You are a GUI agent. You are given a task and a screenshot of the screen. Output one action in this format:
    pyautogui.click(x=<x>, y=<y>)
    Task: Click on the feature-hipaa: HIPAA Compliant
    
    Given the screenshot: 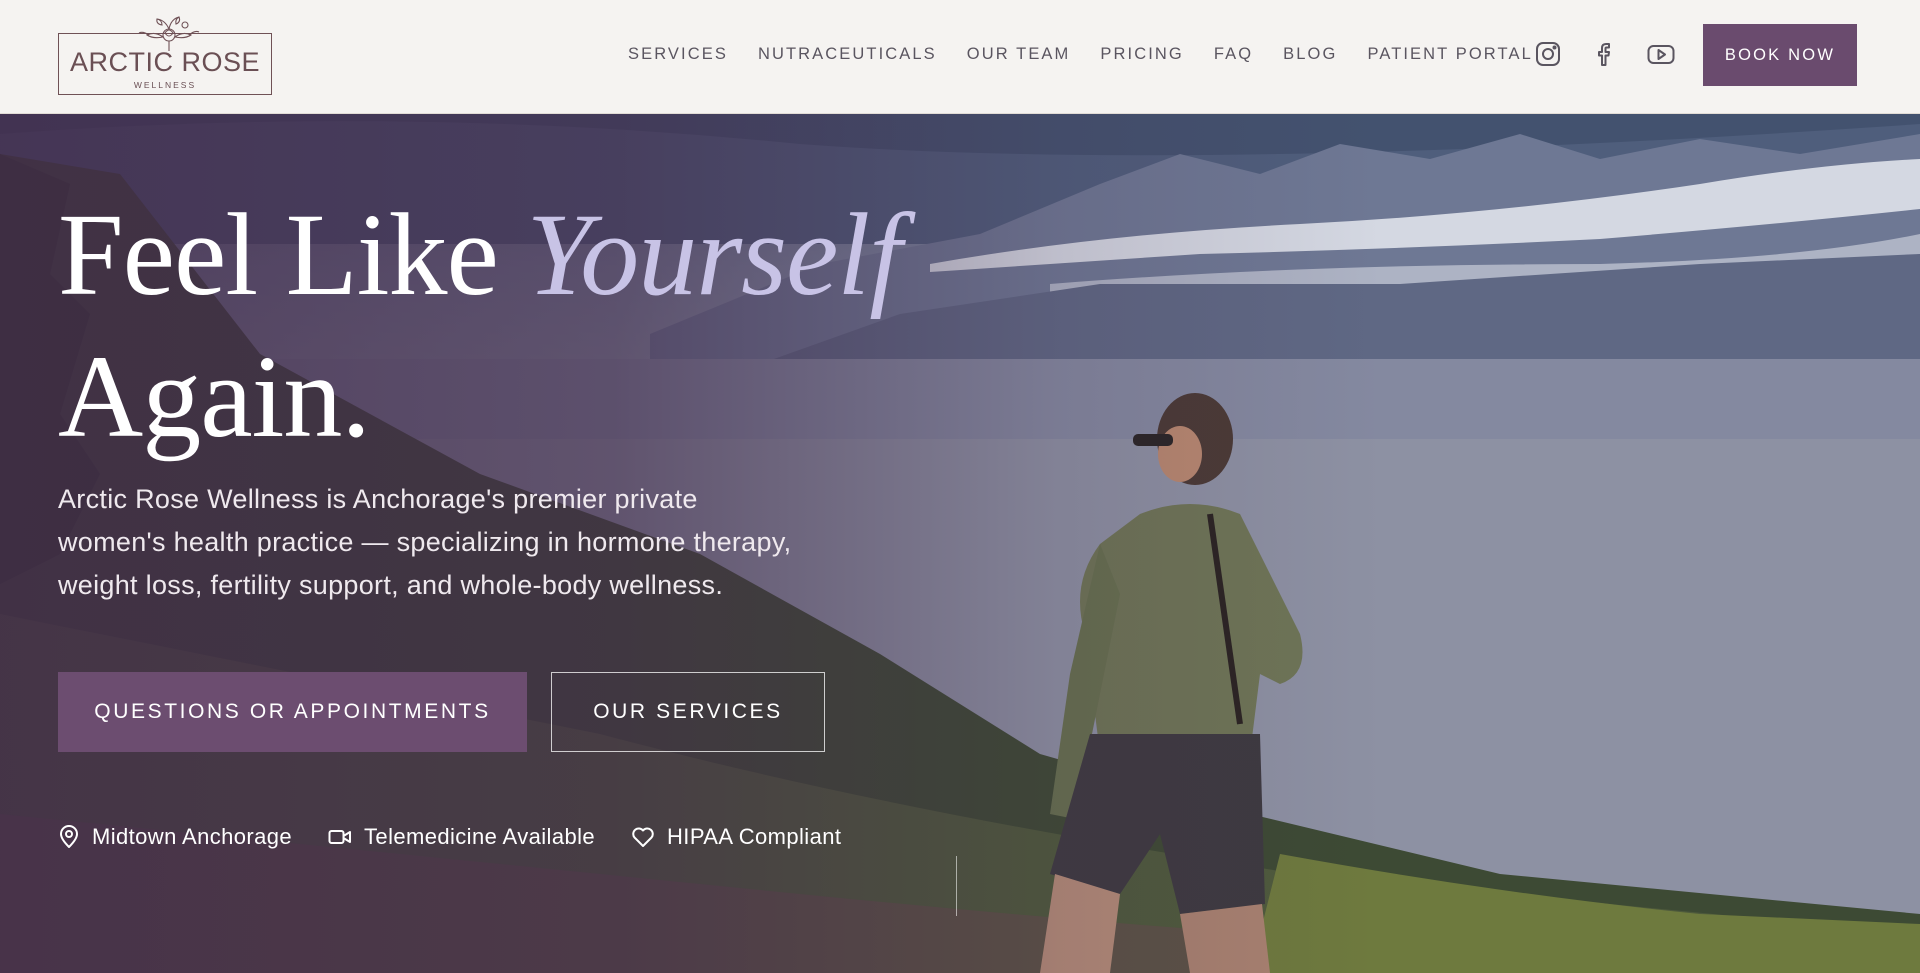 What is the action you would take?
    pyautogui.click(x=736, y=837)
    